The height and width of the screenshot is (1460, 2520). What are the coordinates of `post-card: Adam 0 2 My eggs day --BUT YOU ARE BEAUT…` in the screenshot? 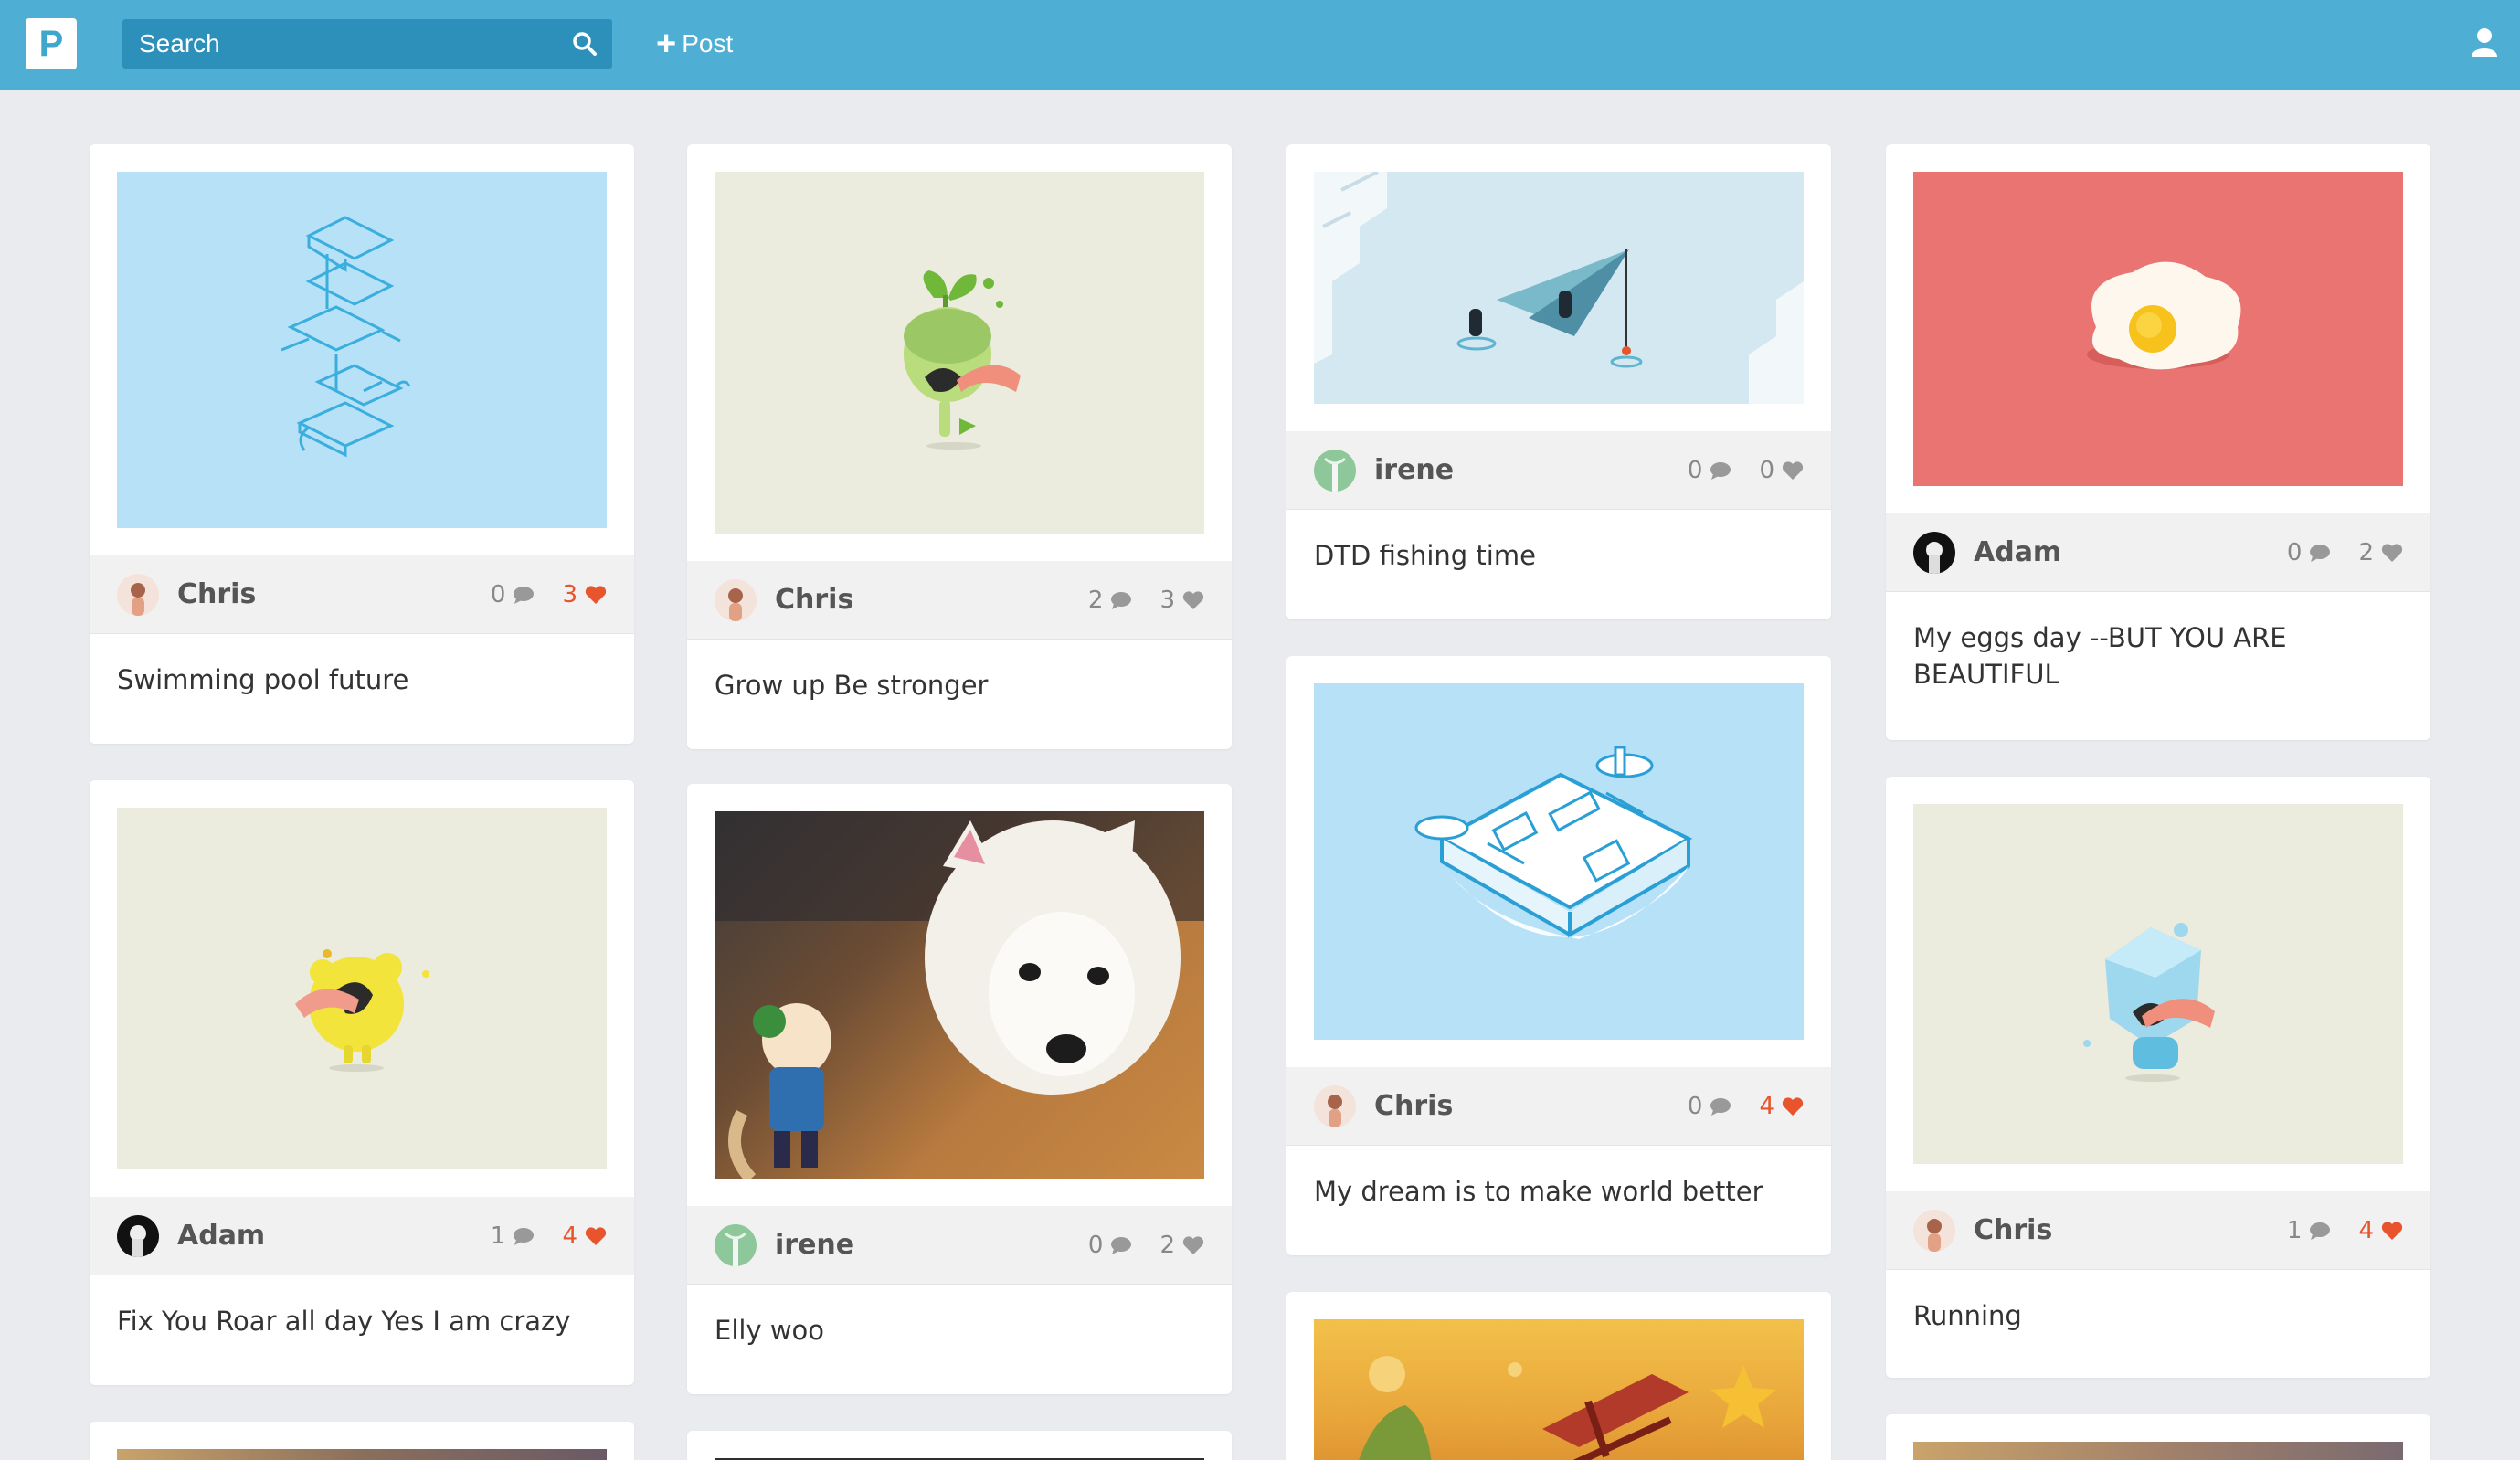 It's located at (2158, 442).